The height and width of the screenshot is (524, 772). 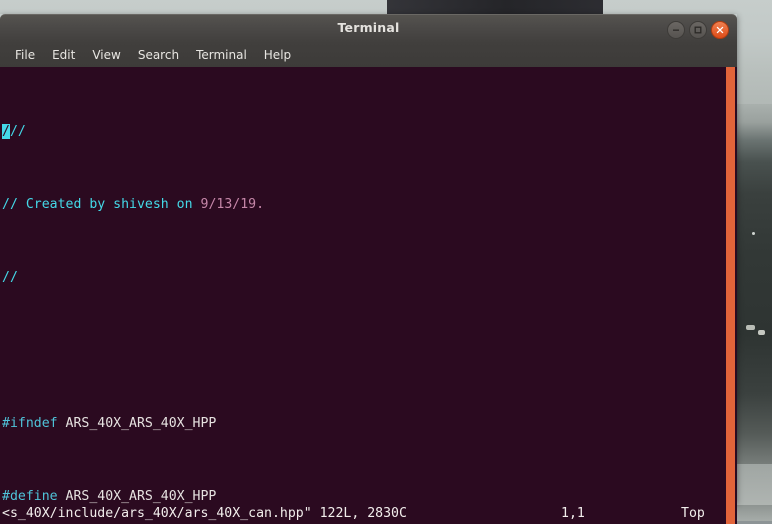 I want to click on minimize-icon, so click(x=676, y=30).